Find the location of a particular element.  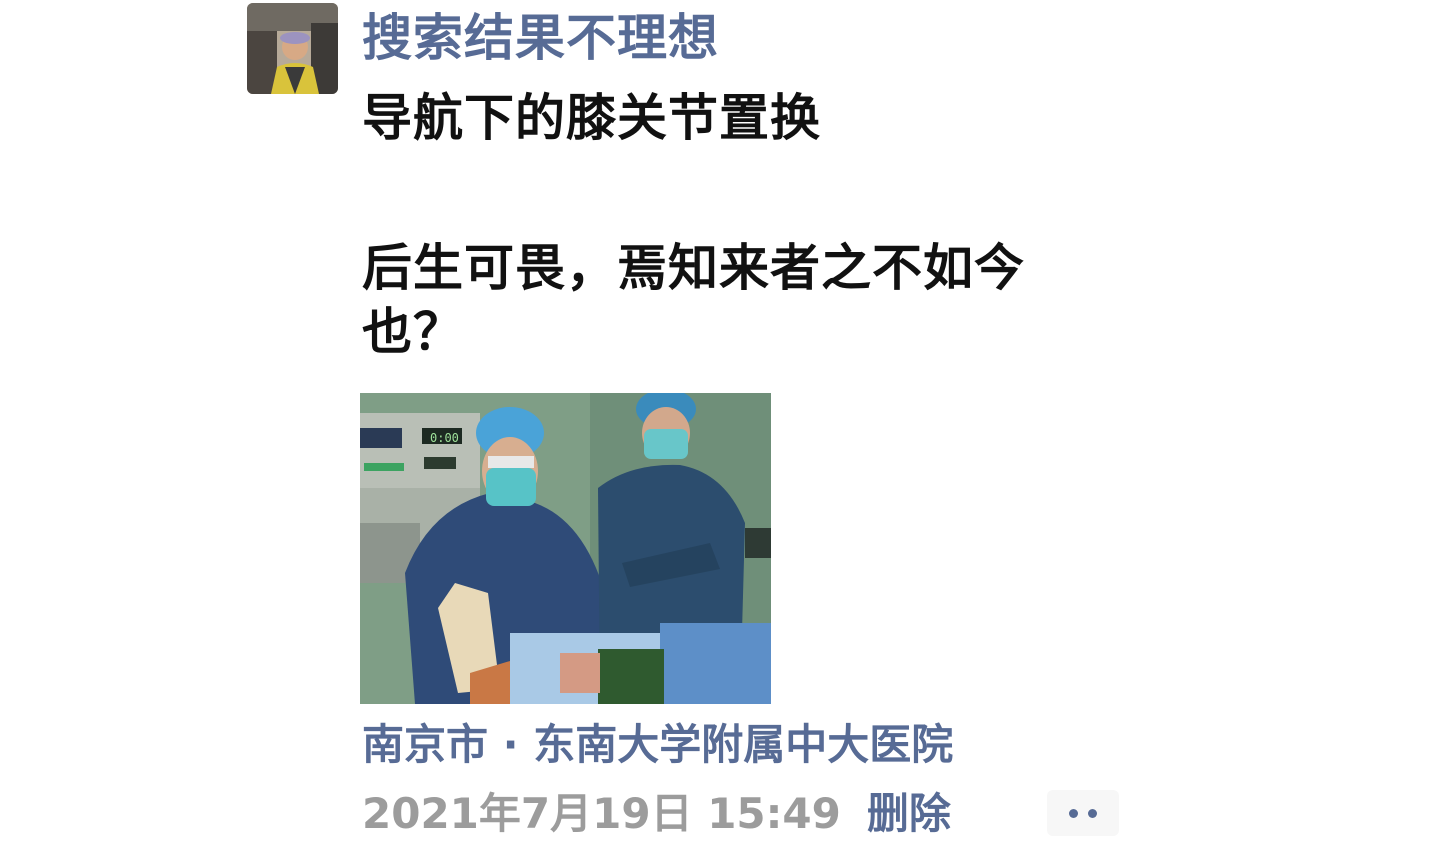

more-button is located at coordinates (1083, 813).